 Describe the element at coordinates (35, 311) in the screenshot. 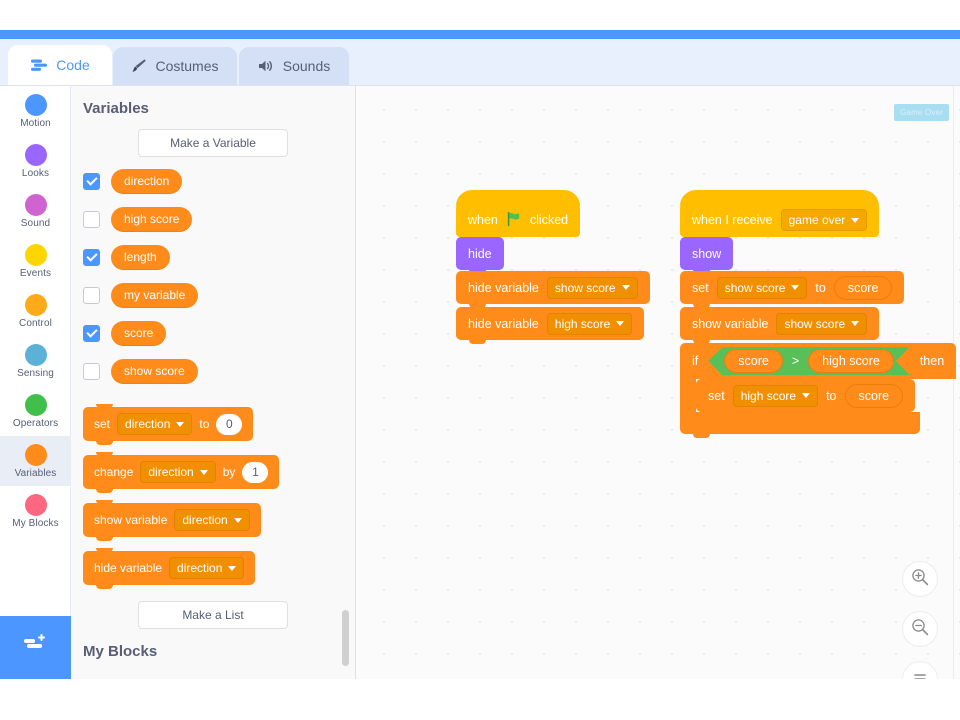

I see `category-control: Control` at that location.